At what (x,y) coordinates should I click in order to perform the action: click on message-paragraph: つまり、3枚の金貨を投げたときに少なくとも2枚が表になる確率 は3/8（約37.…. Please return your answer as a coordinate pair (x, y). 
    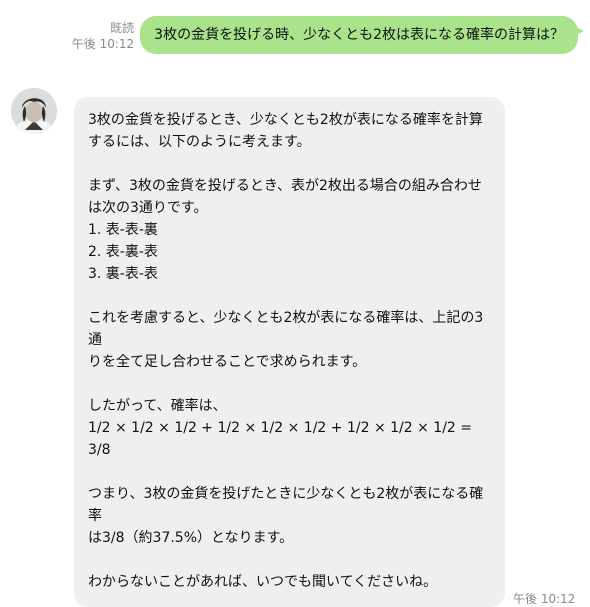
    Looking at the image, I should click on (286, 516).